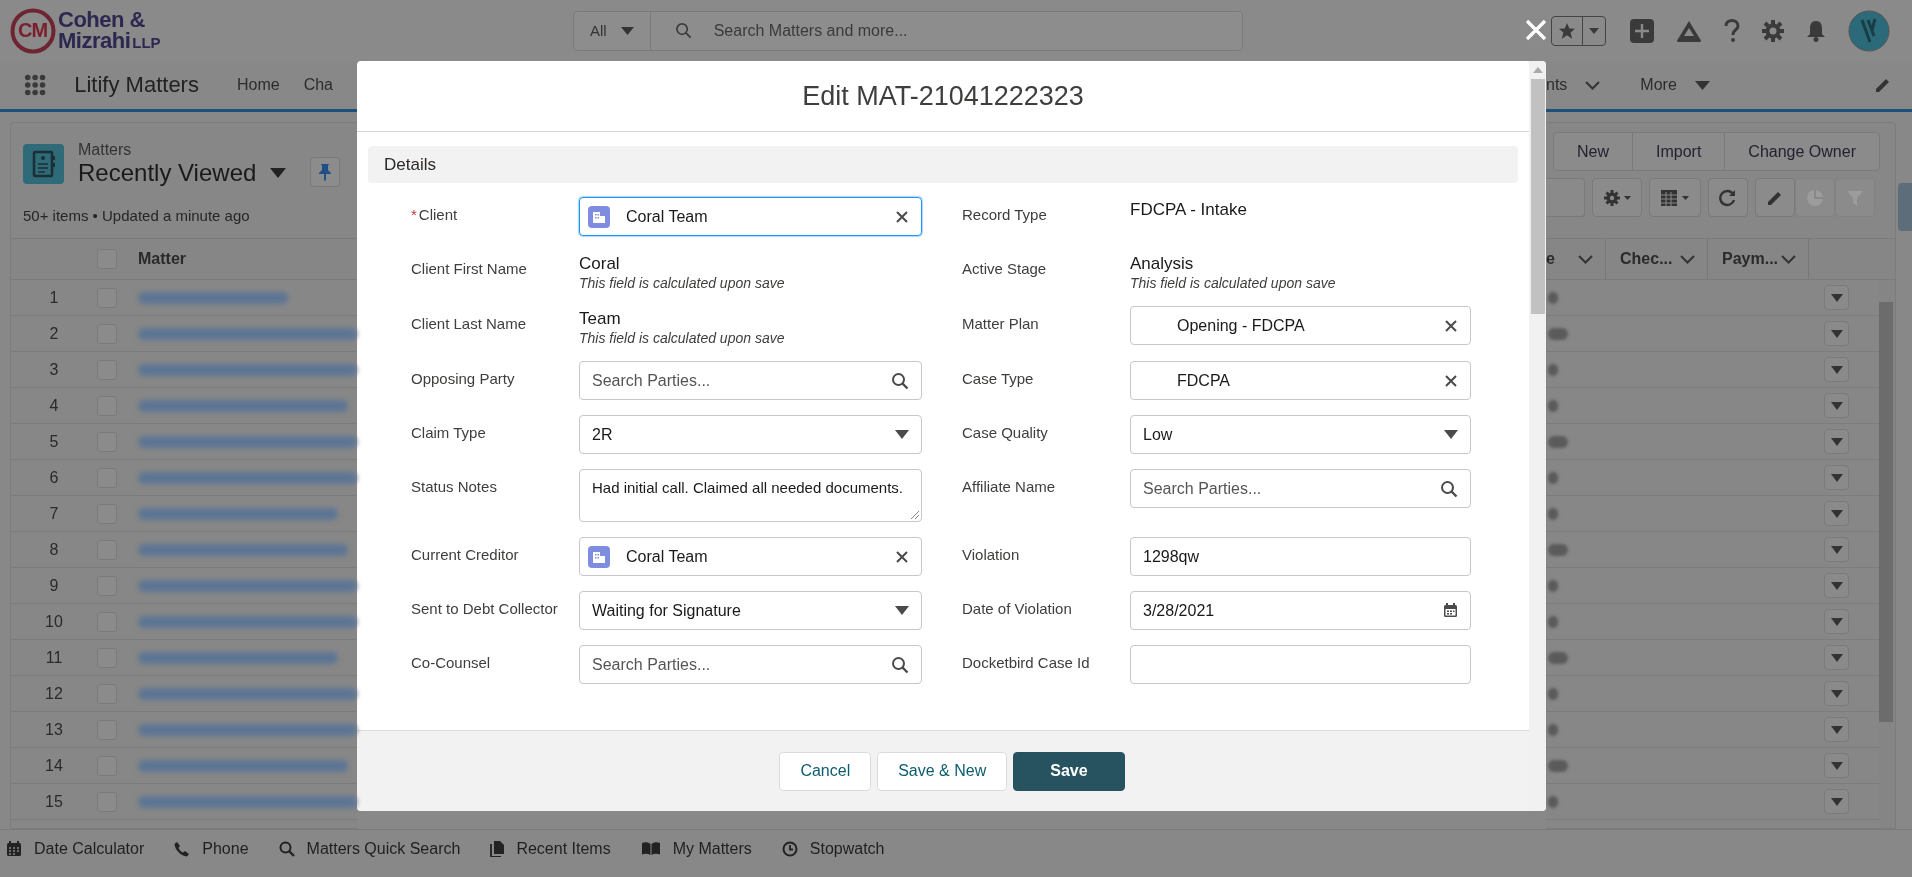  I want to click on notes-field: Had initial call. Claimed all needed documents., so click(750, 495).